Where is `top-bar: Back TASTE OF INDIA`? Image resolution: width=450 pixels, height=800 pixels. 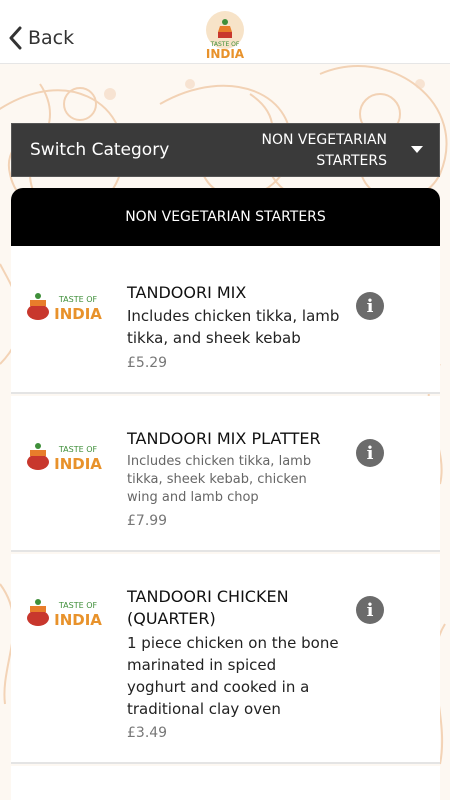
top-bar: Back TASTE OF INDIA is located at coordinates (225, 32).